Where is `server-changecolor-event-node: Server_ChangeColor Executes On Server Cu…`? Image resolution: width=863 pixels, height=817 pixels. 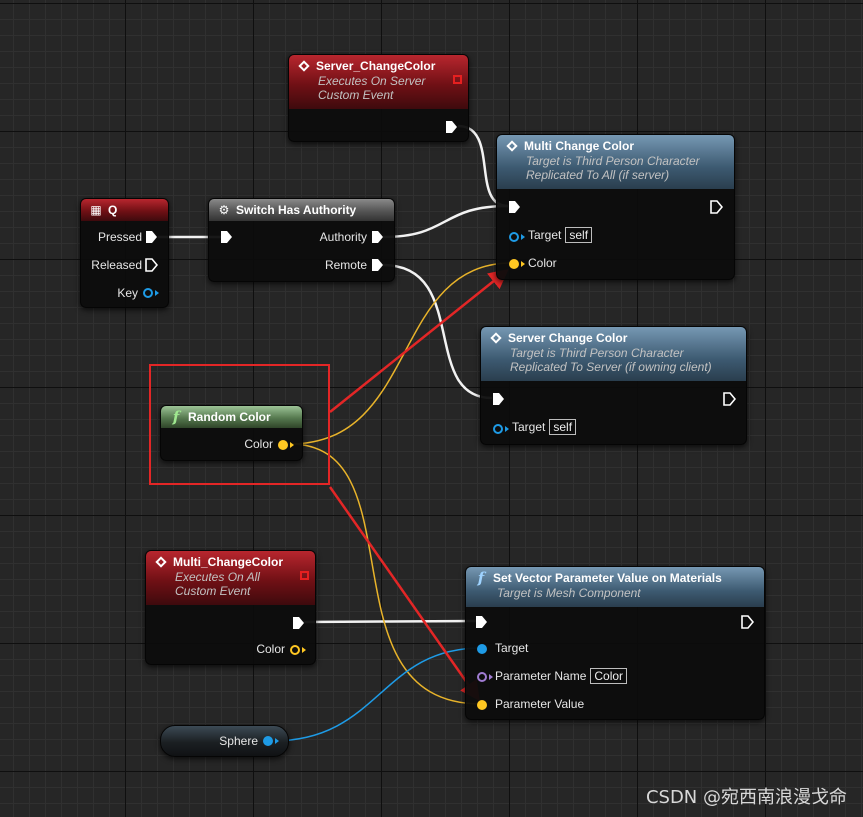 server-changecolor-event-node: Server_ChangeColor Executes On Server Cu… is located at coordinates (378, 98).